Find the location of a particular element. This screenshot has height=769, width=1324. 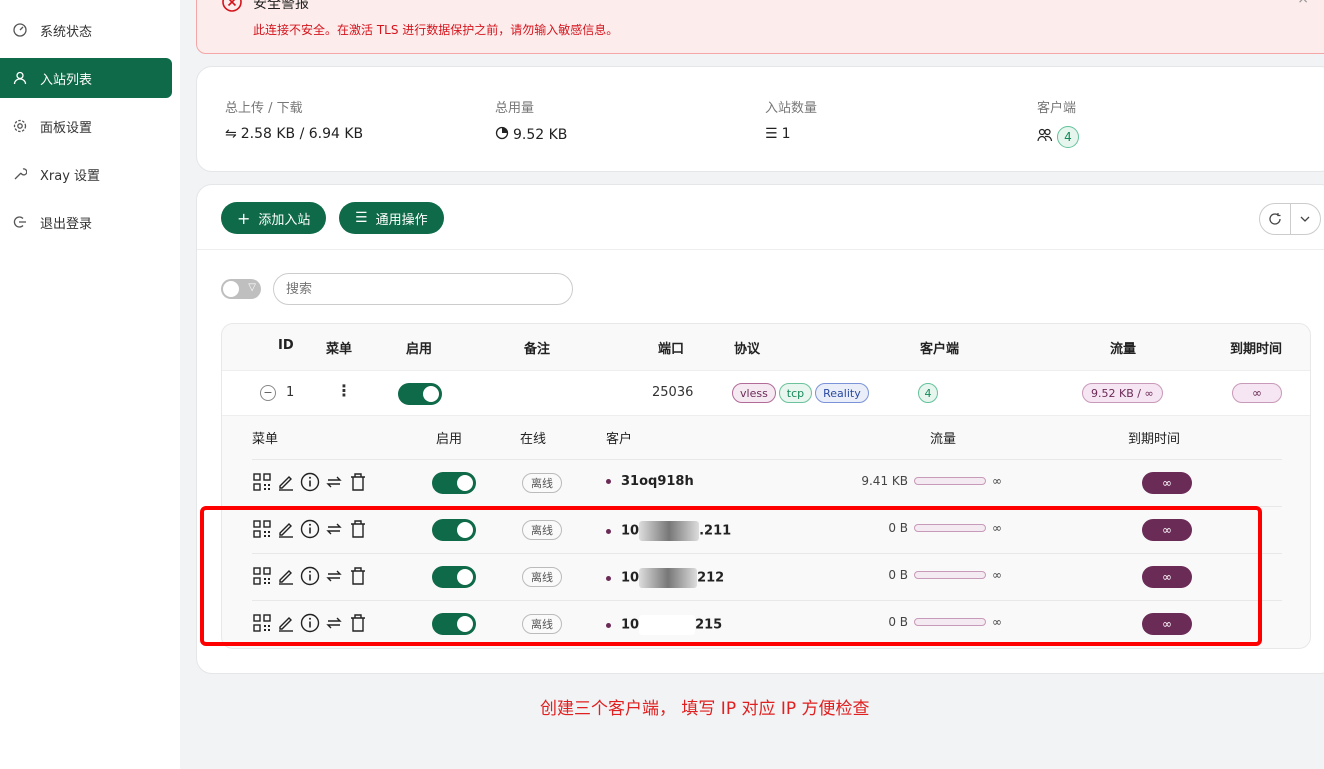

clients-badge: 4 is located at coordinates (928, 393).